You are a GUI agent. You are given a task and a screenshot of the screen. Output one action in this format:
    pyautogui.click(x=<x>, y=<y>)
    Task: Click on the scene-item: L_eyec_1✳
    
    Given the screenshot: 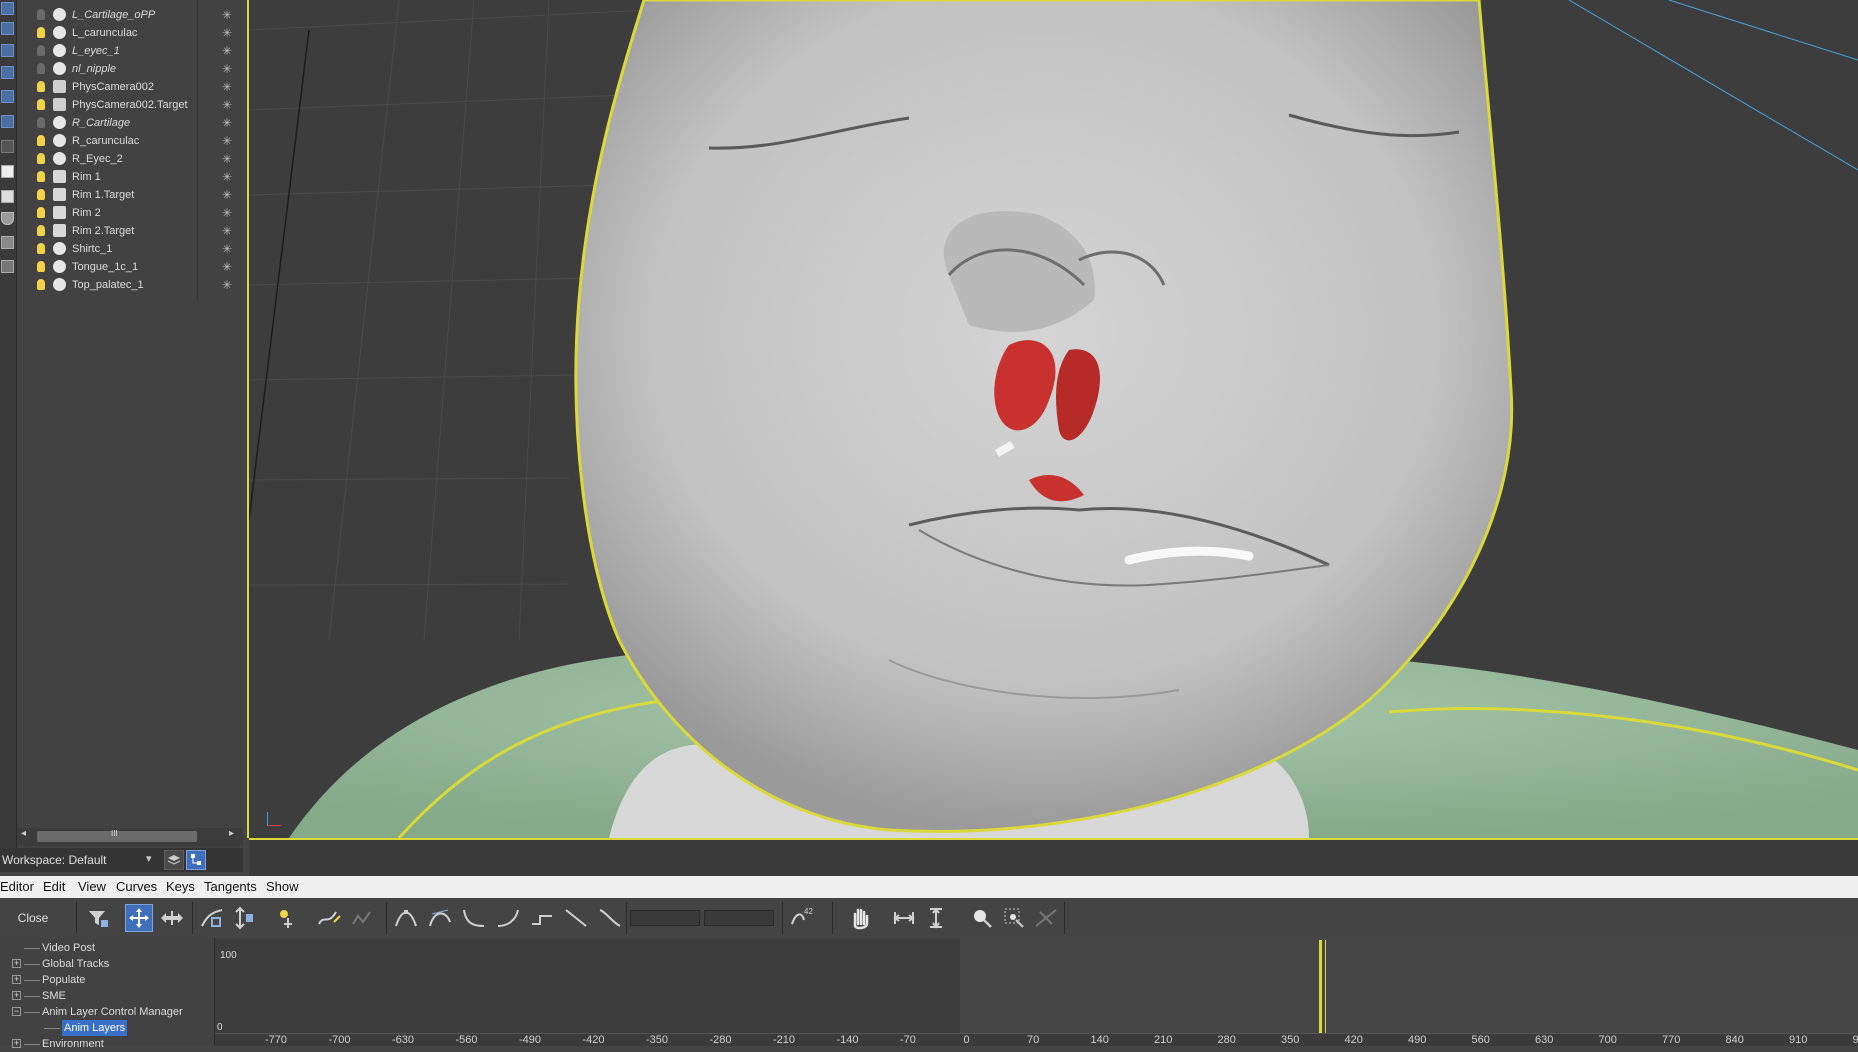 What is the action you would take?
    pyautogui.click(x=130, y=51)
    